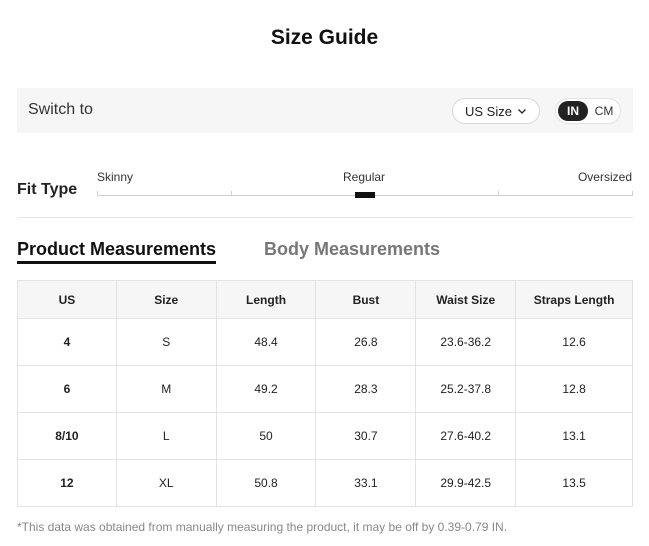 This screenshot has height=546, width=649. Describe the element at coordinates (266, 389) in the screenshot. I see `table-cell: 49.2` at that location.